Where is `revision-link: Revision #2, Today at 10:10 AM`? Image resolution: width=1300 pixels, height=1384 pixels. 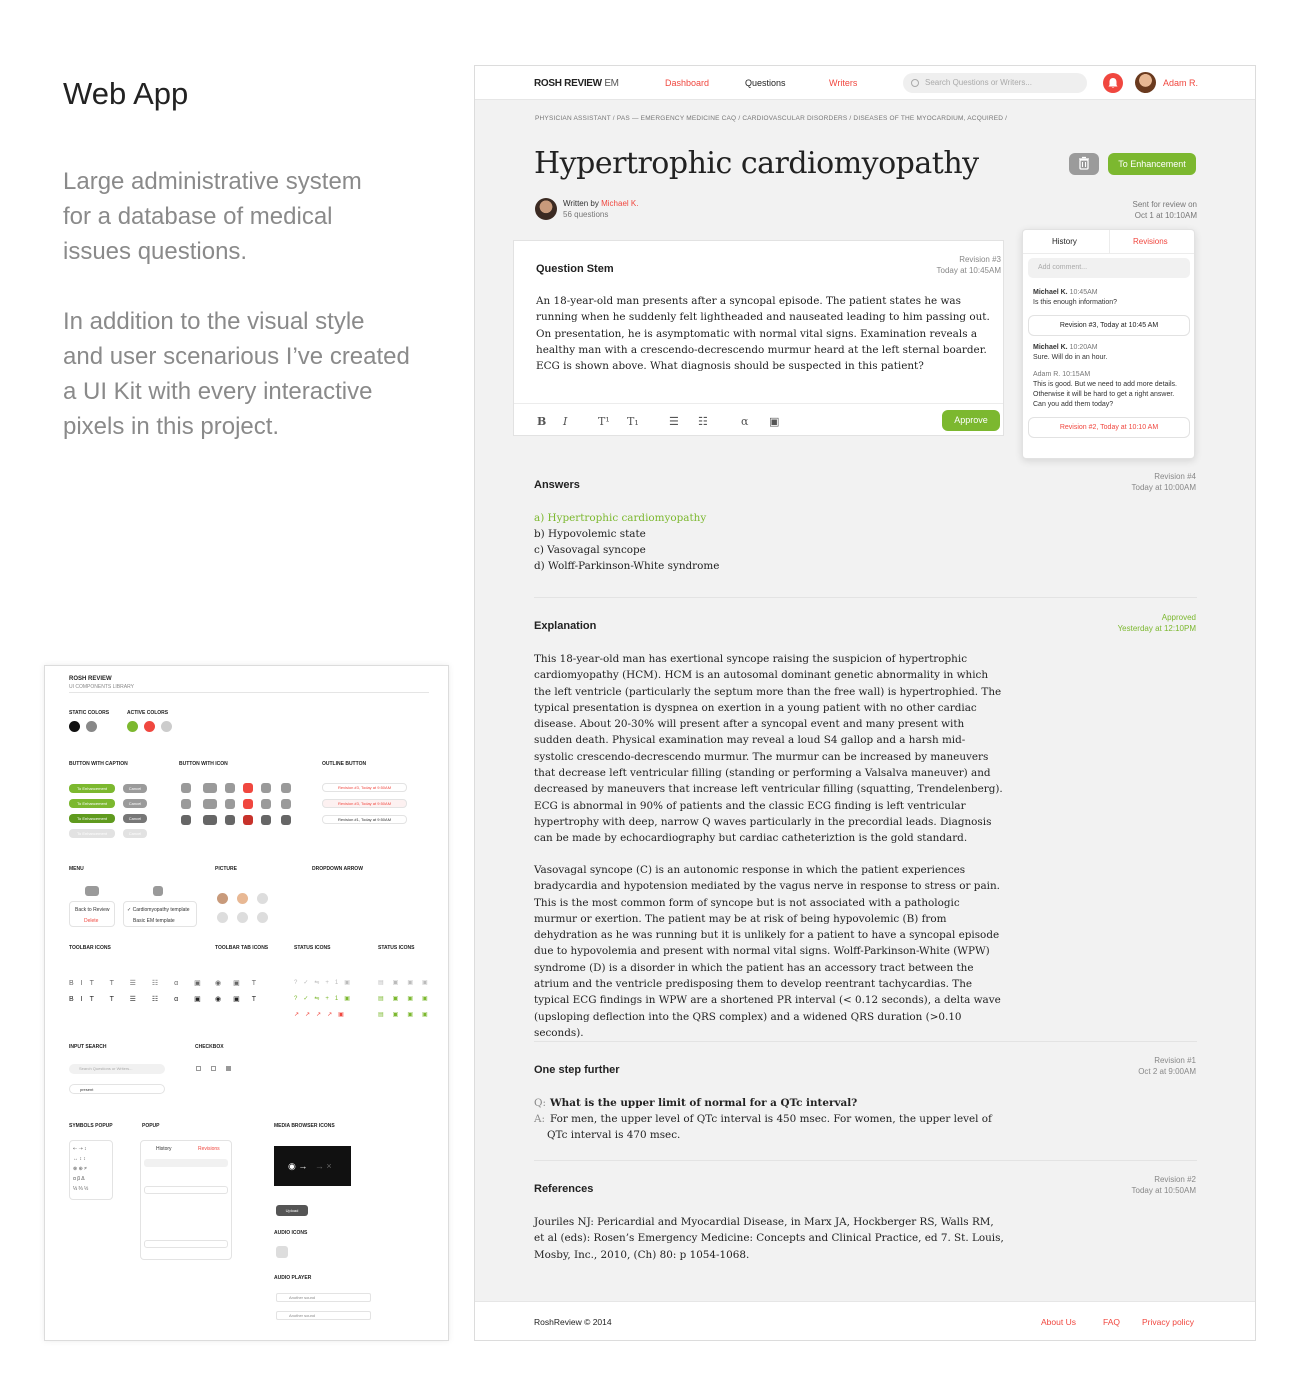
revision-link: Revision #2, Today at 10:10 AM is located at coordinates (1109, 427).